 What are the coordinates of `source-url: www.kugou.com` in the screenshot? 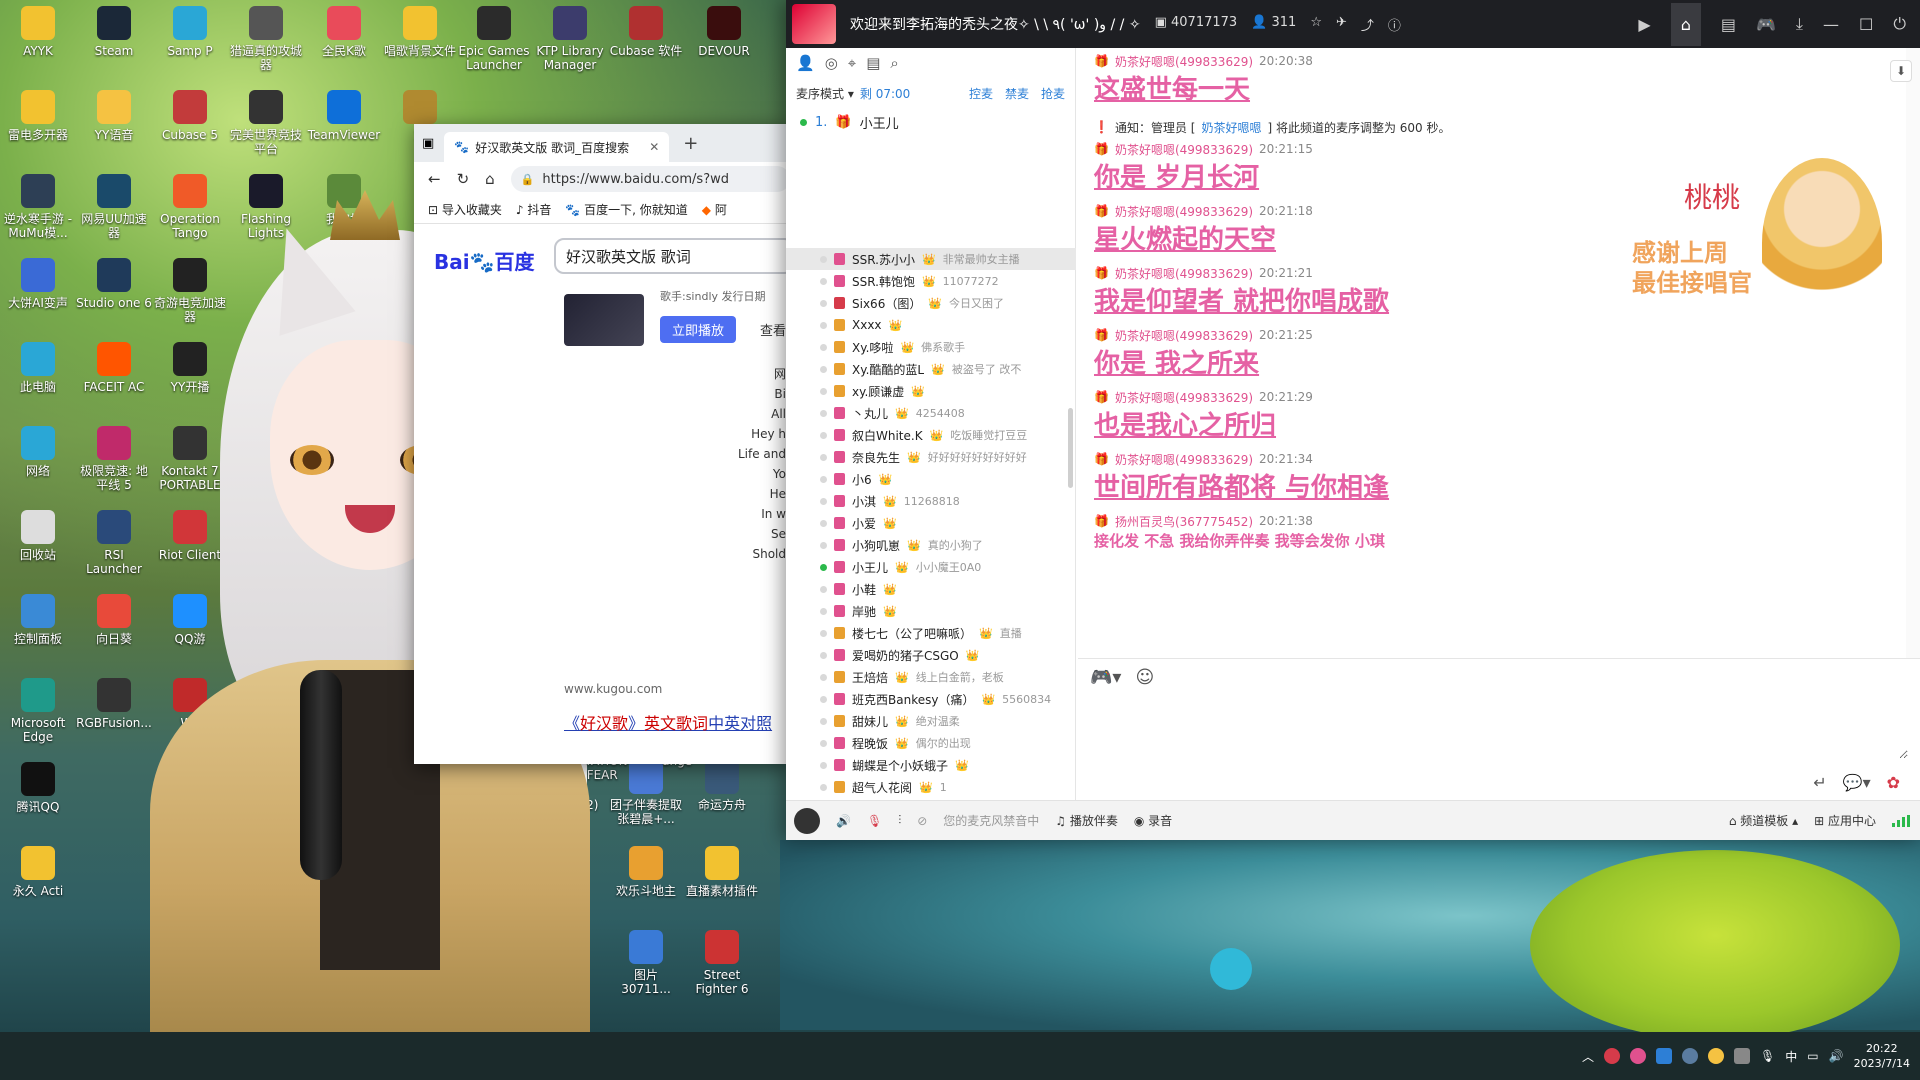 It's located at (613, 689).